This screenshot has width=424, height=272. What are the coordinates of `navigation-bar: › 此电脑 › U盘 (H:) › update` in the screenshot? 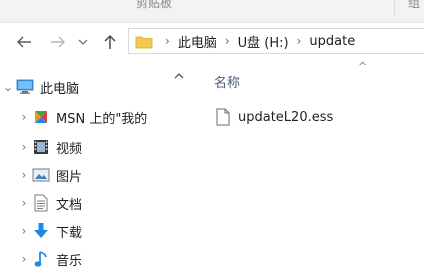 It's located at (212, 41).